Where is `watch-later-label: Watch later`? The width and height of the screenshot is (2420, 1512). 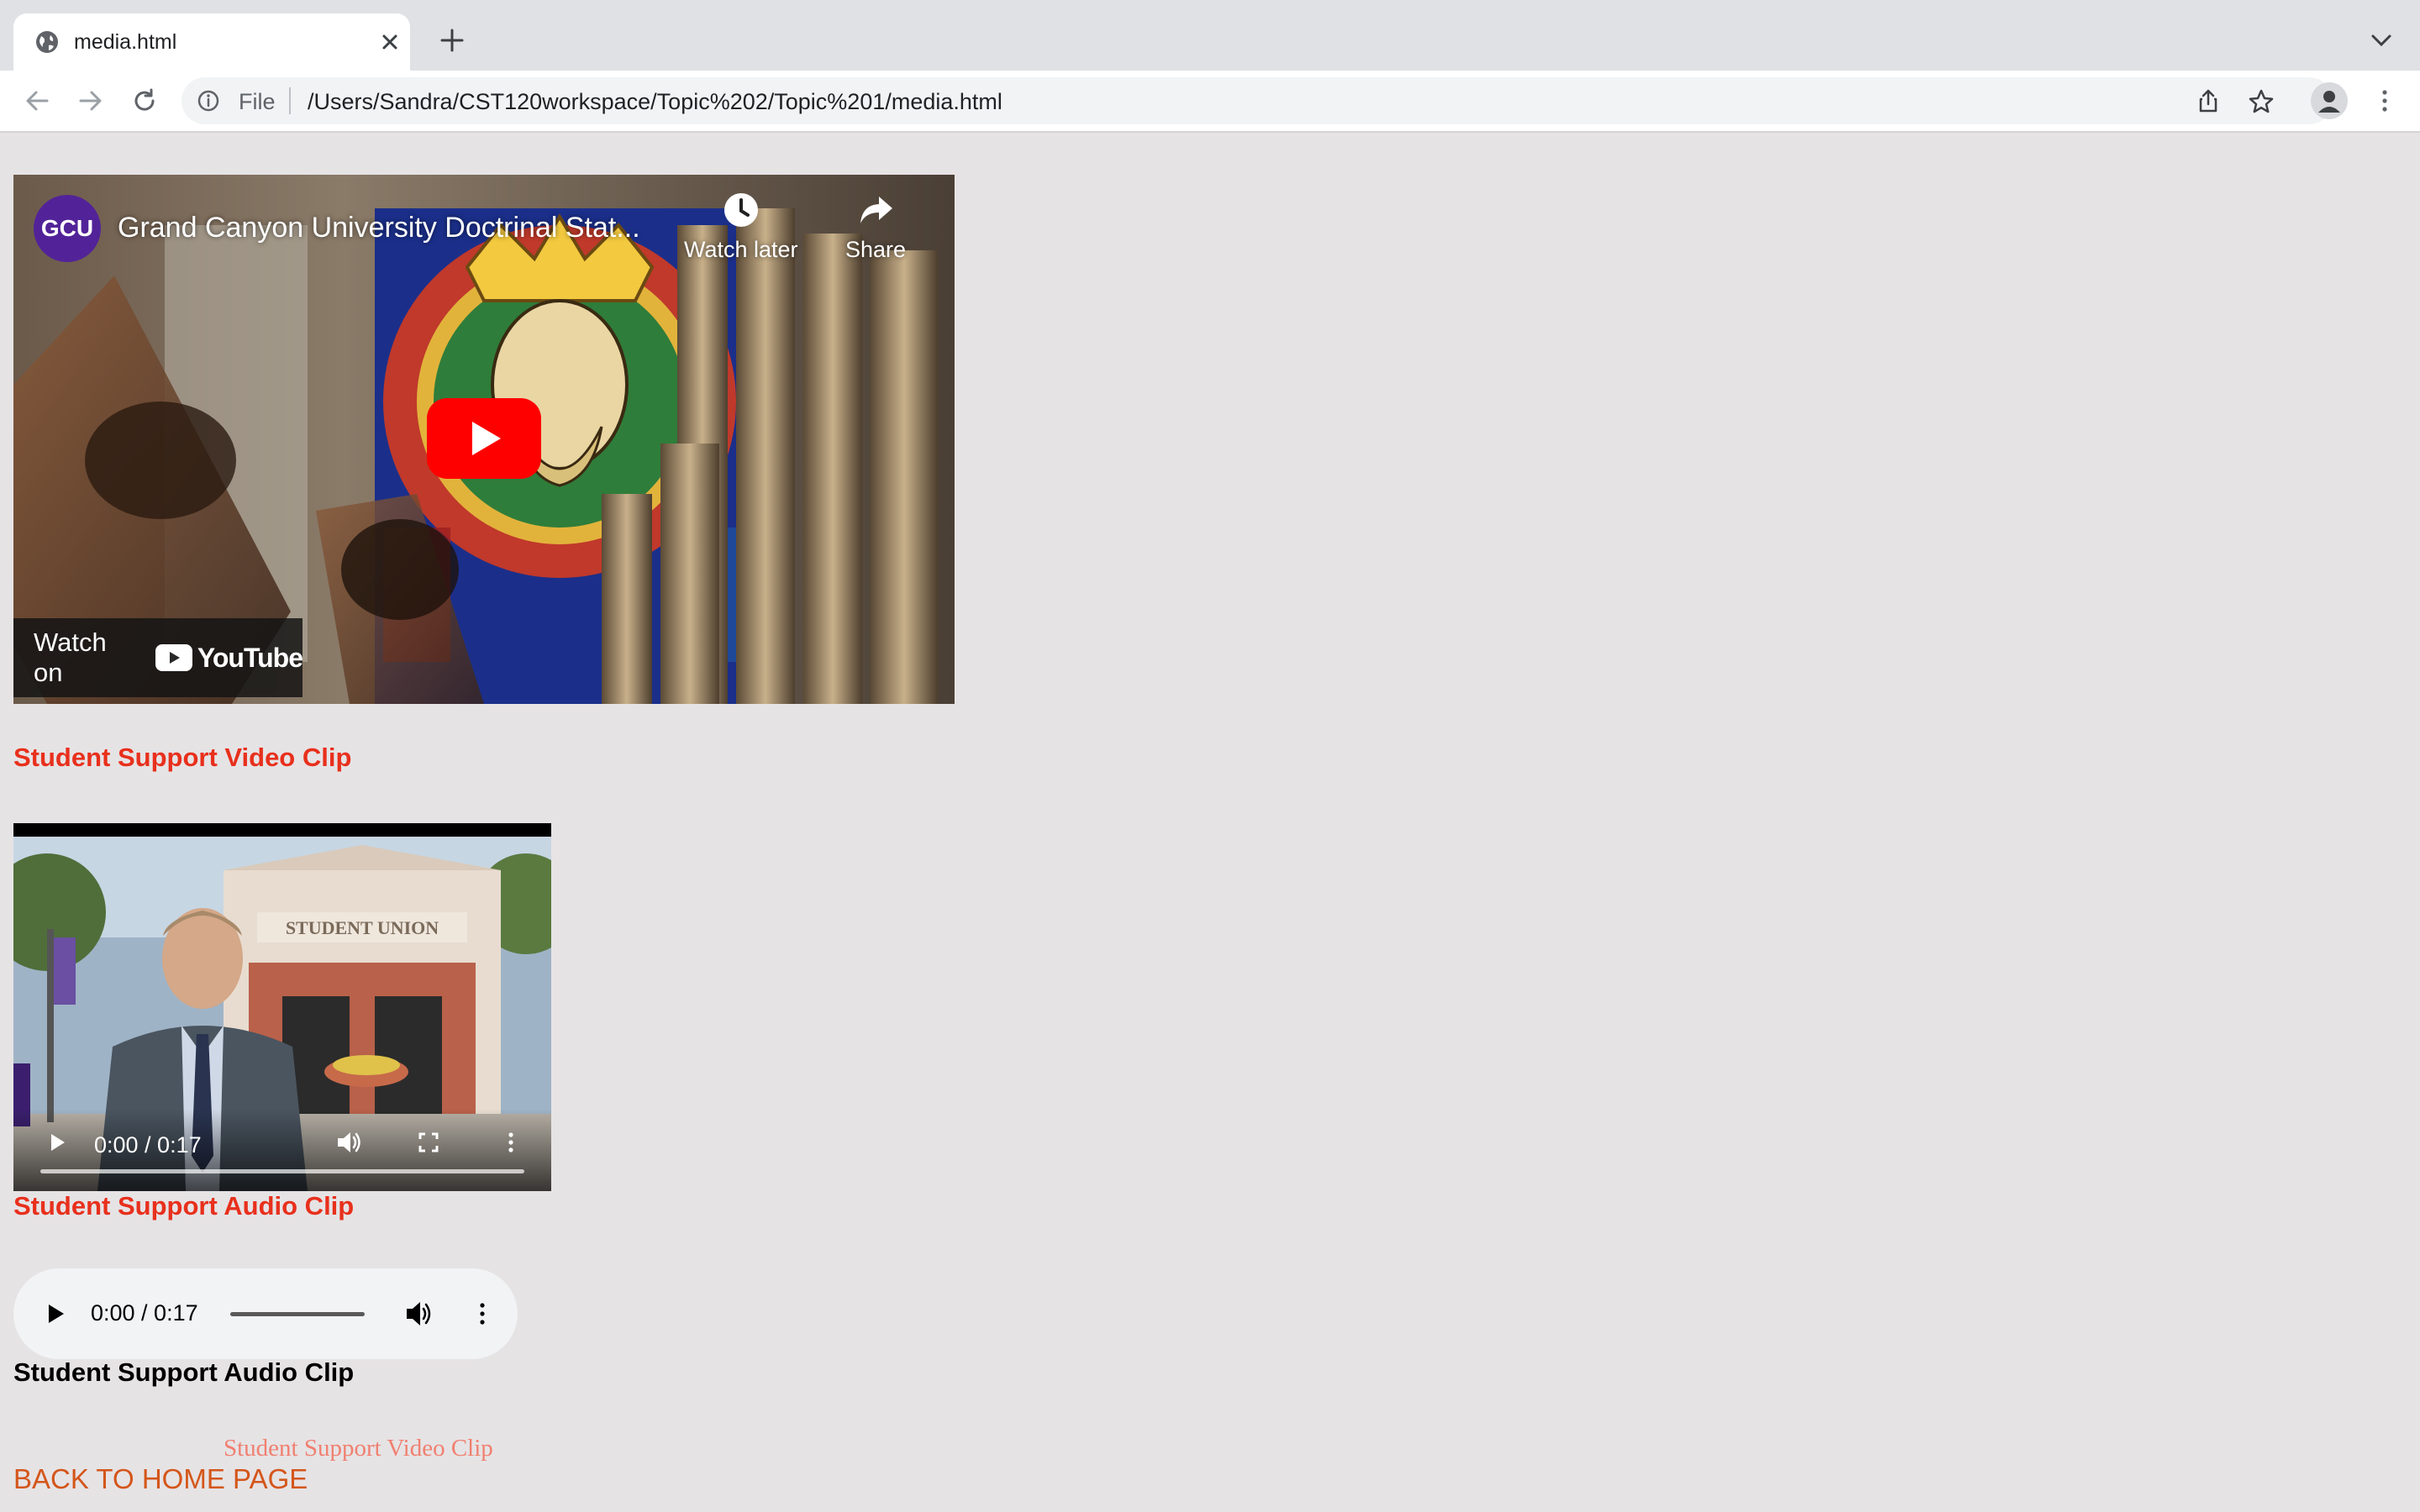
watch-later-label: Watch later is located at coordinates (741, 249).